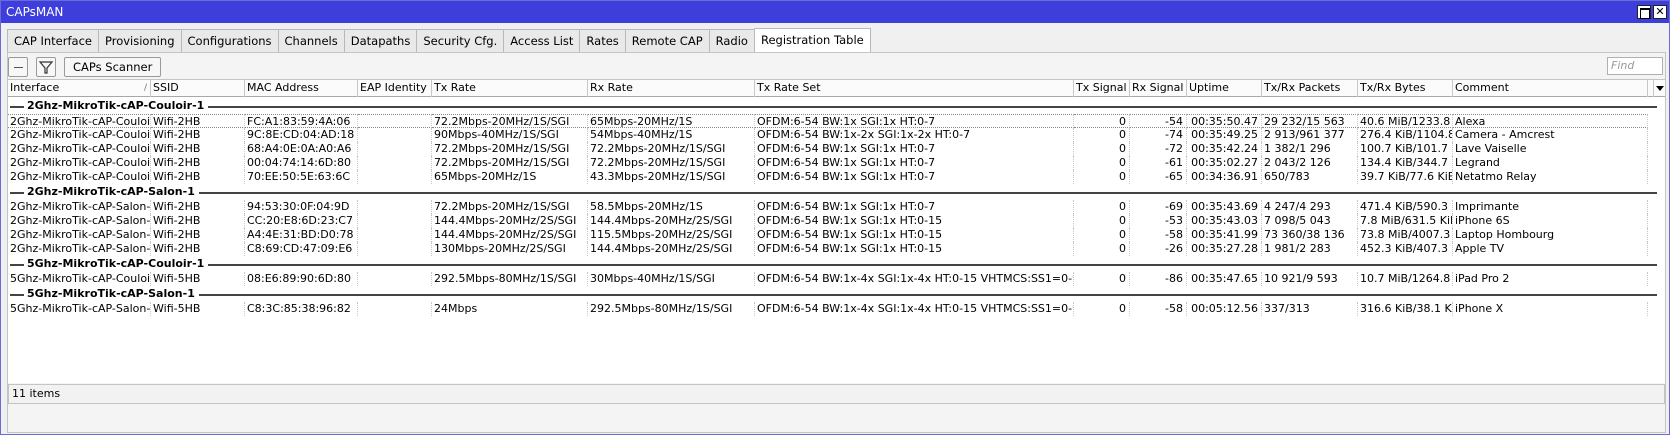 Image resolution: width=1670 pixels, height=435 pixels. I want to click on column-header-mac-address: MAC Address, so click(301, 88).